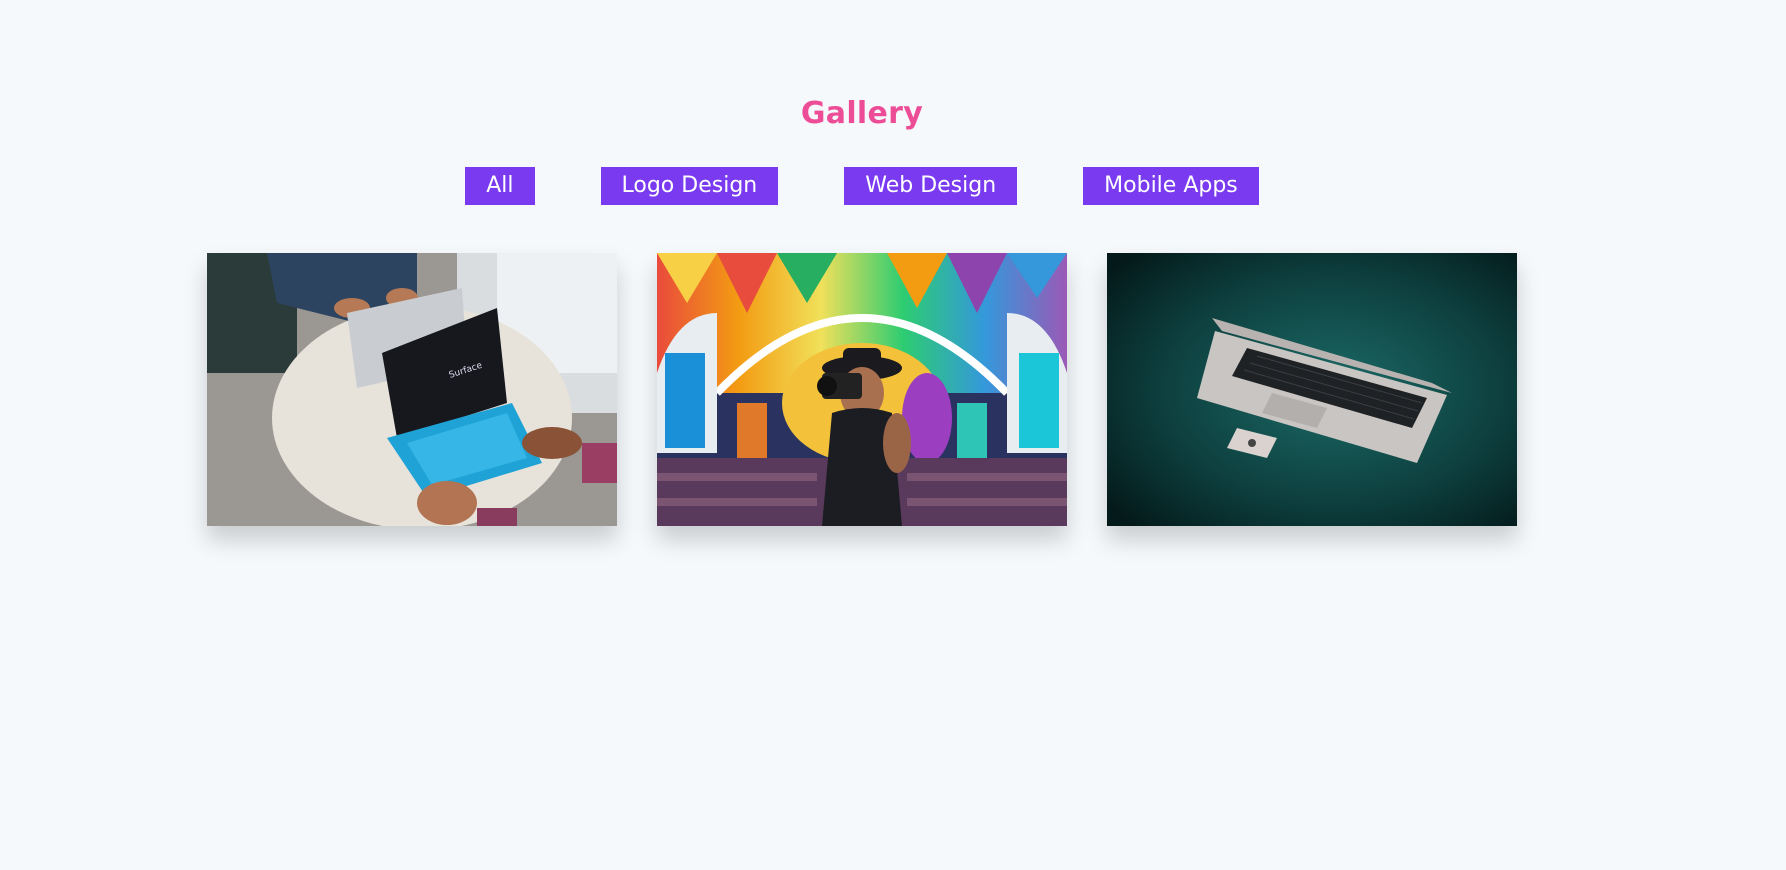 The width and height of the screenshot is (1786, 870). I want to click on gallery-item-laptops-table: Surface, so click(412, 389).